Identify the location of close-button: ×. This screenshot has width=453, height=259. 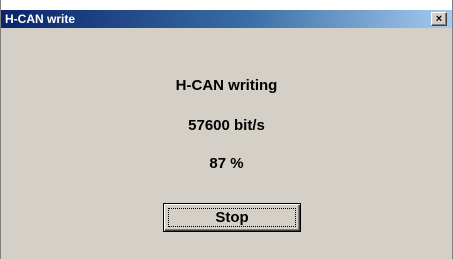
(439, 19).